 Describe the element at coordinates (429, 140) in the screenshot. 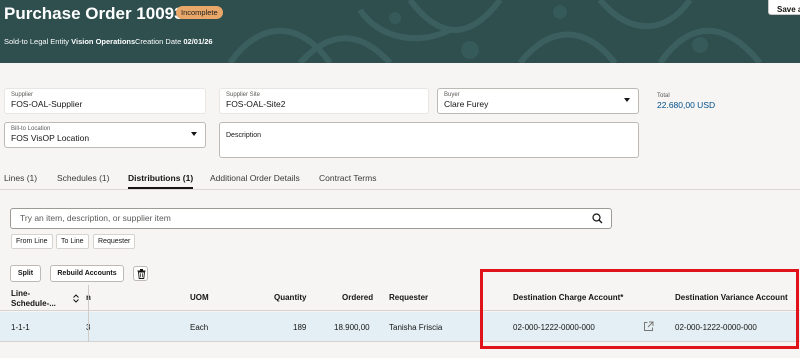

I see `description-field: Description` at that location.